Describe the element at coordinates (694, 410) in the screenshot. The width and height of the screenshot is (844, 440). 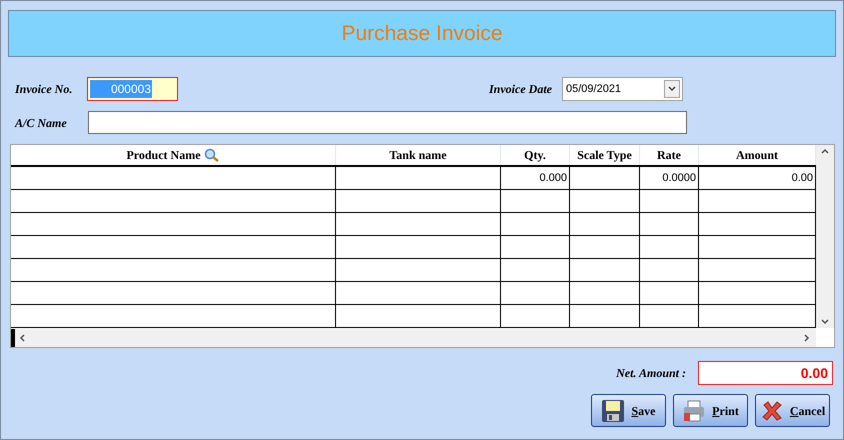
I see `printer-icon` at that location.